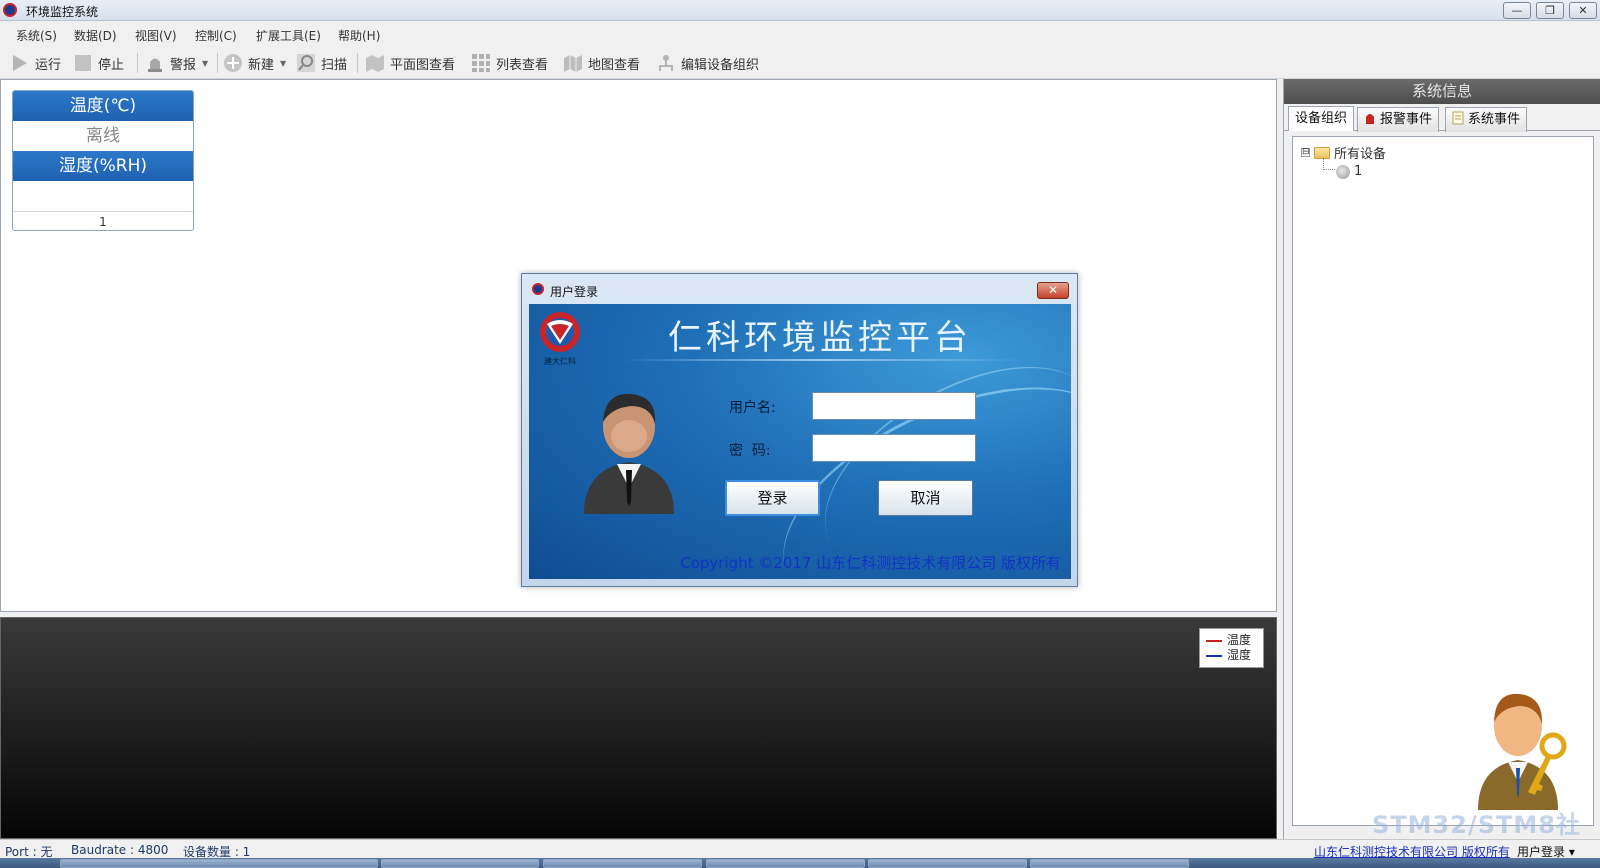 The image size is (1600, 868). Describe the element at coordinates (481, 63) in the screenshot. I see `grid-icon` at that location.